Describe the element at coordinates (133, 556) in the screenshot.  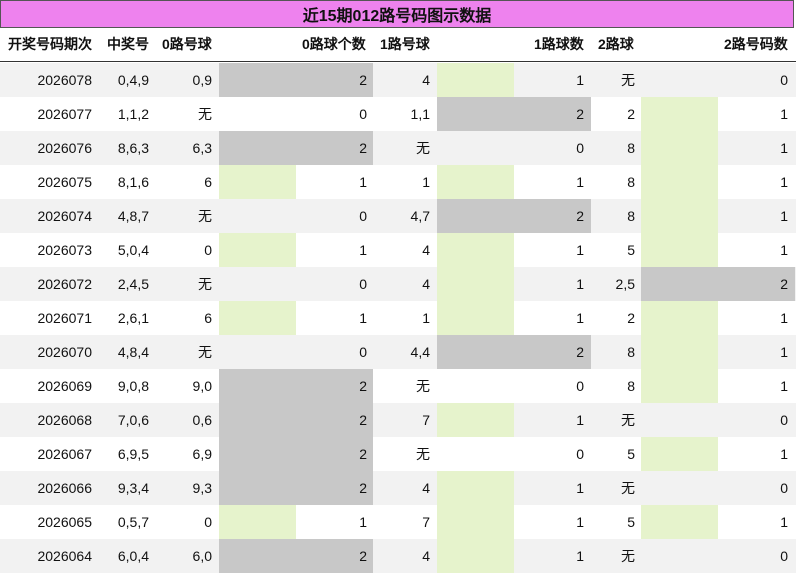
I see `cell-number: 6,0,4` at that location.